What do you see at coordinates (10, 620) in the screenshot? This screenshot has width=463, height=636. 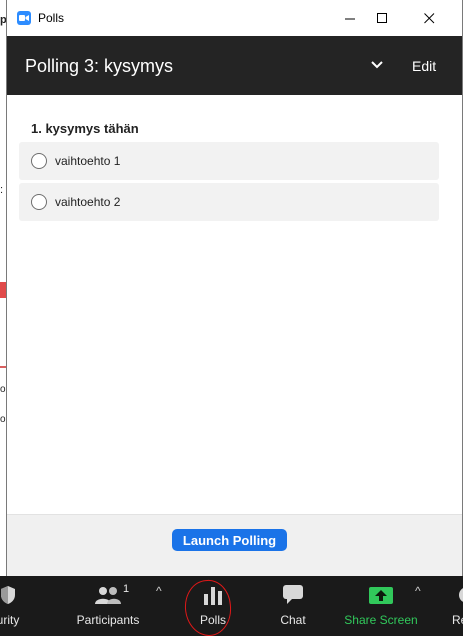 I see `security-label: urity` at bounding box center [10, 620].